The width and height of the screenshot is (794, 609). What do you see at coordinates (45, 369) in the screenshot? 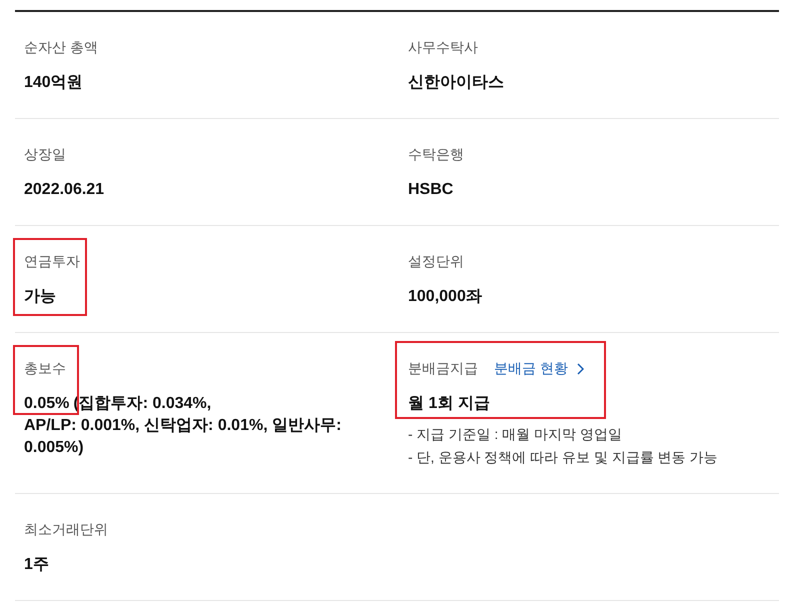
I see `field-label: 총보수` at bounding box center [45, 369].